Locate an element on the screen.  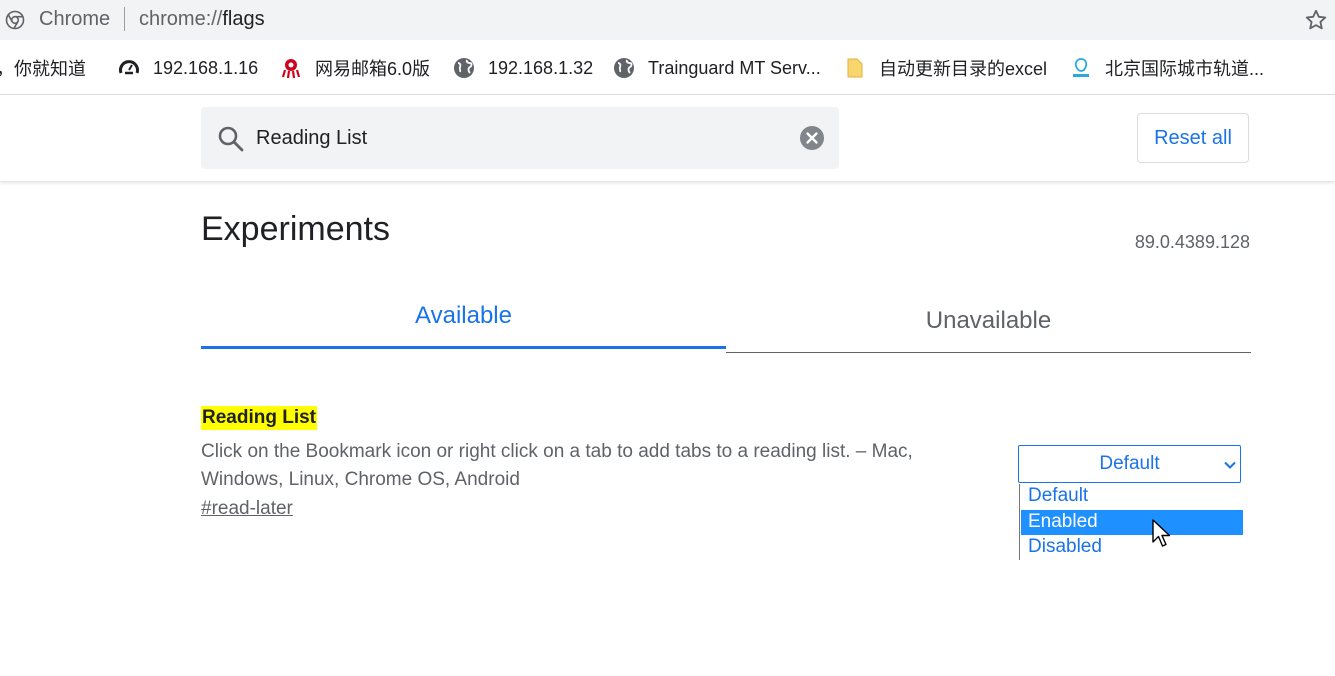
bookmark-item: ，你就知道 is located at coordinates (43, 68).